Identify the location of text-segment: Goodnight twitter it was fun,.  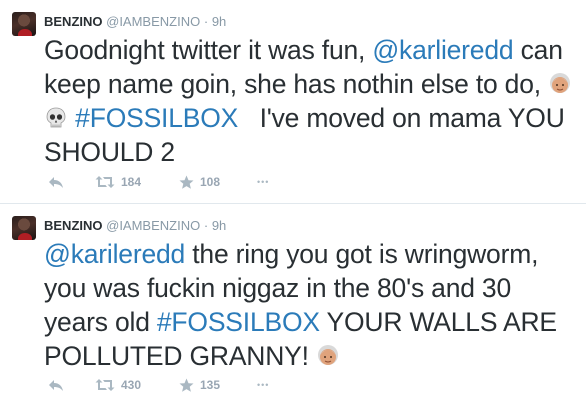
(208, 50).